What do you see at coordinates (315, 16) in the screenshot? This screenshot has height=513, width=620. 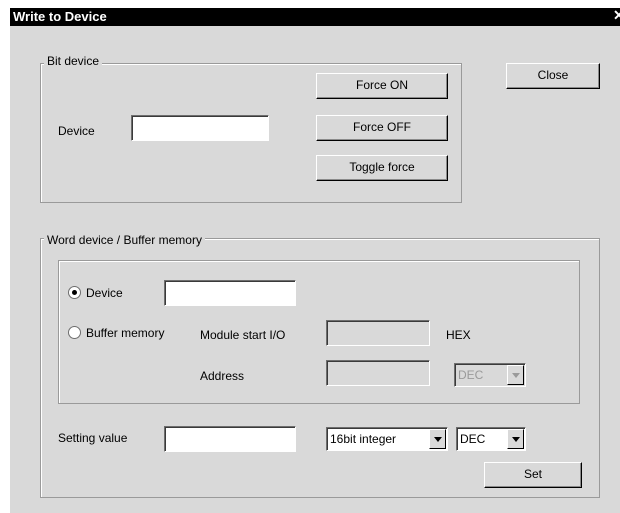 I see `title-bar: Write to Device ✕` at bounding box center [315, 16].